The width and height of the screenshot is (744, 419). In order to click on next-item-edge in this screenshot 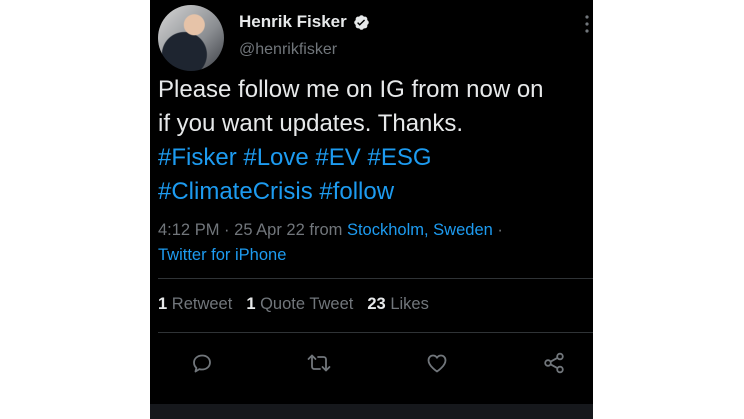, I will do `click(371, 411)`.